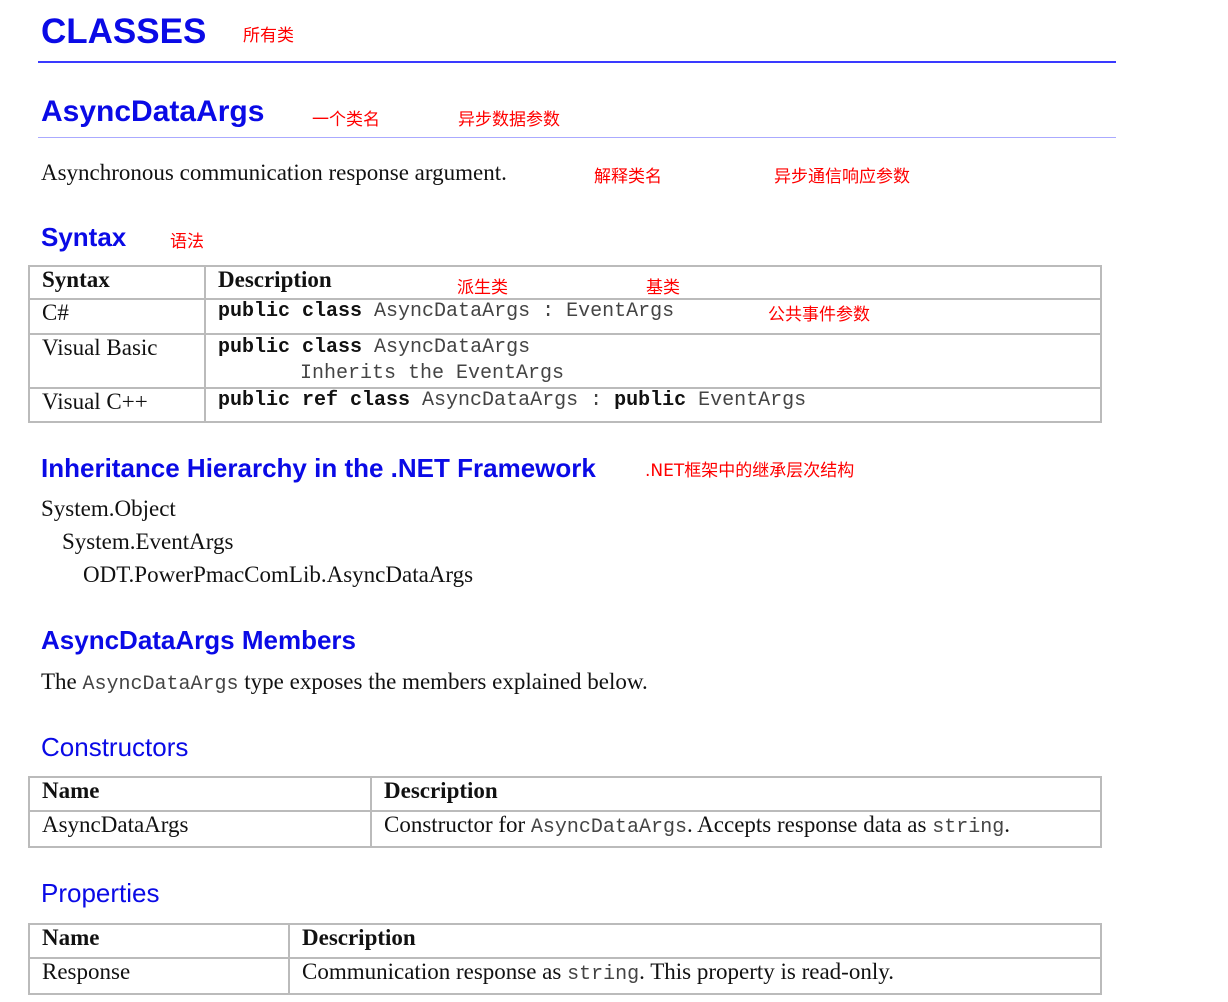  I want to click on title-divider, so click(577, 62).